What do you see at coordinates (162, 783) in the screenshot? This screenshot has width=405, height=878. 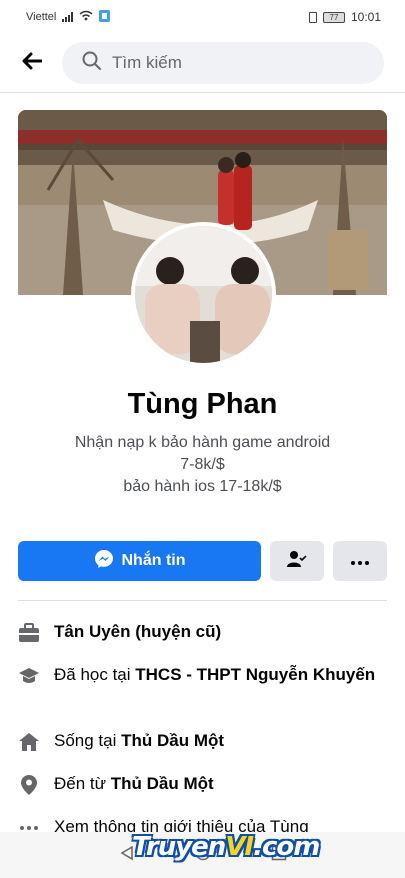 I see `from-place: Thủ Dầu Một` at bounding box center [162, 783].